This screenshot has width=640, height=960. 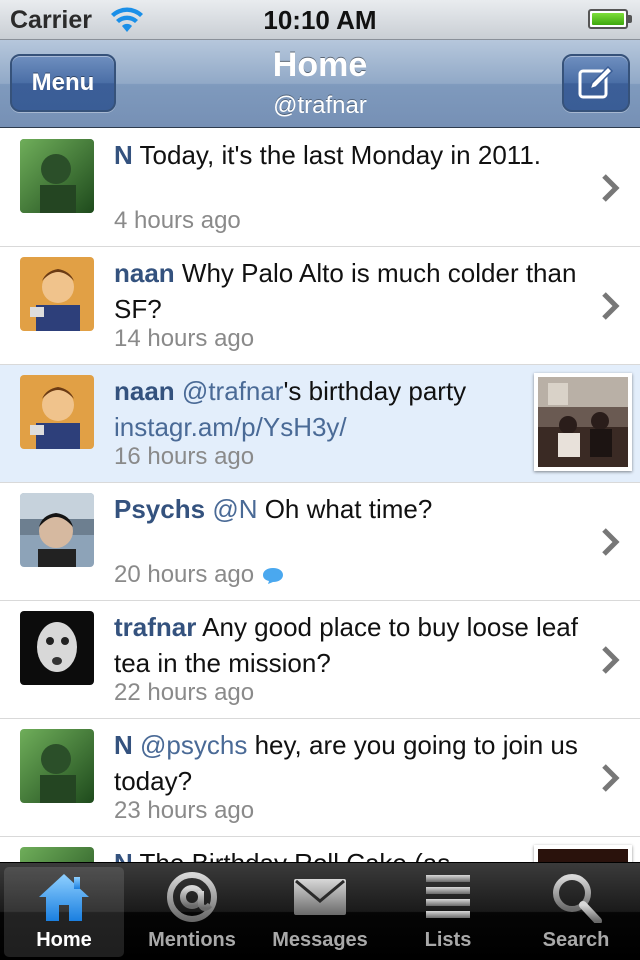 I want to click on tab-mentions: Mentions, so click(x=192, y=912).